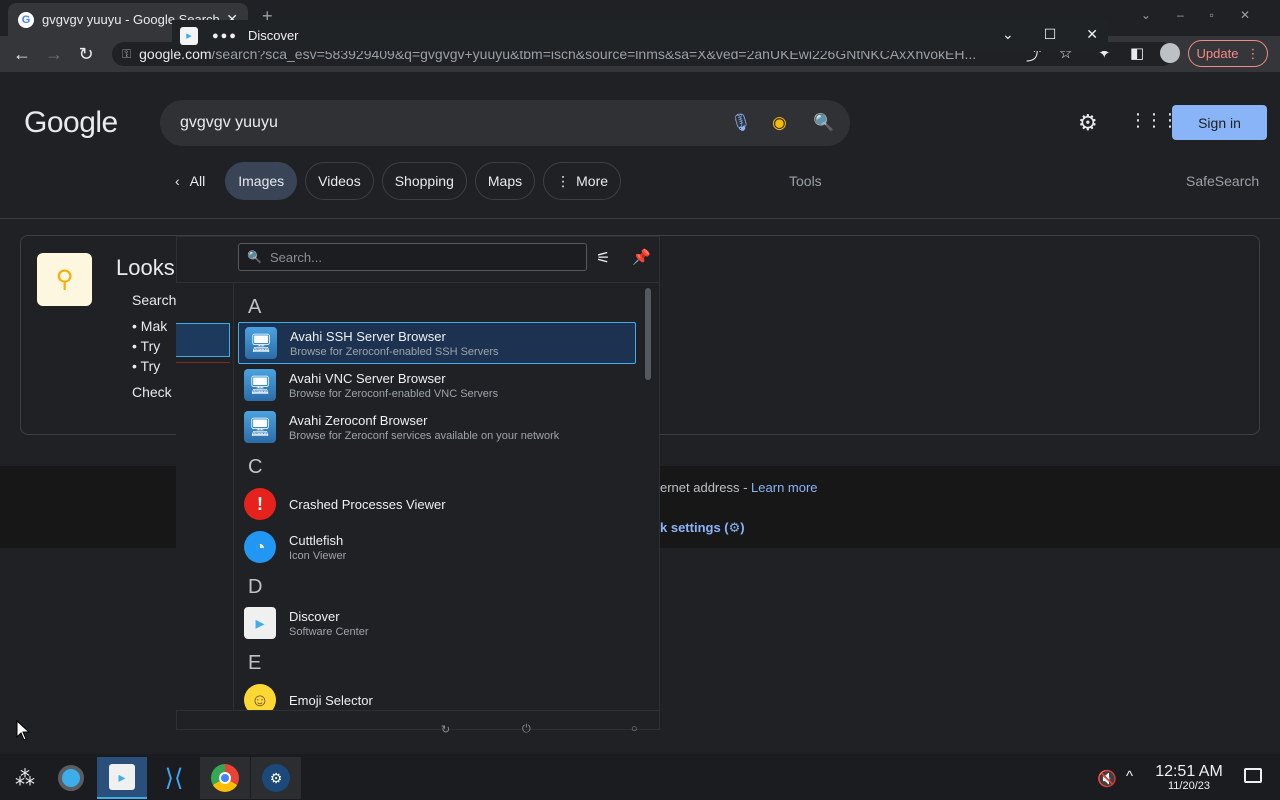 The width and height of the screenshot is (1280, 800). What do you see at coordinates (71, 778) in the screenshot?
I see `system-settings-icon` at bounding box center [71, 778].